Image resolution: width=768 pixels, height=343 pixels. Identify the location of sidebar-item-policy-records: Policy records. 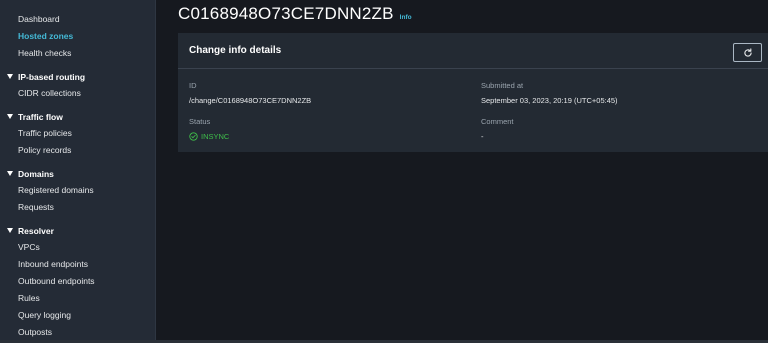
(77, 150).